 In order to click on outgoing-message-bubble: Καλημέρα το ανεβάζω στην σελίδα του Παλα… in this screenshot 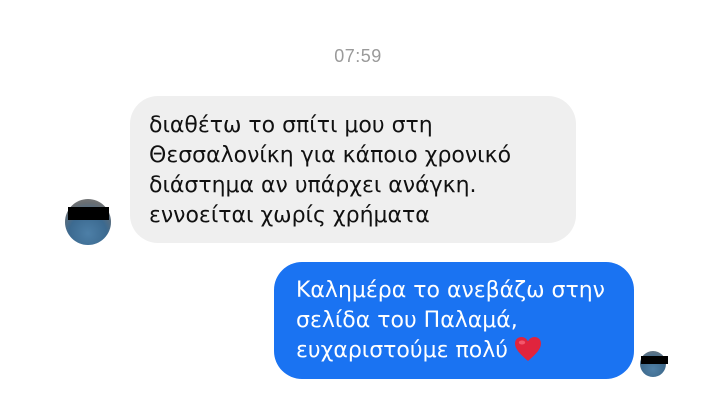, I will do `click(454, 320)`.